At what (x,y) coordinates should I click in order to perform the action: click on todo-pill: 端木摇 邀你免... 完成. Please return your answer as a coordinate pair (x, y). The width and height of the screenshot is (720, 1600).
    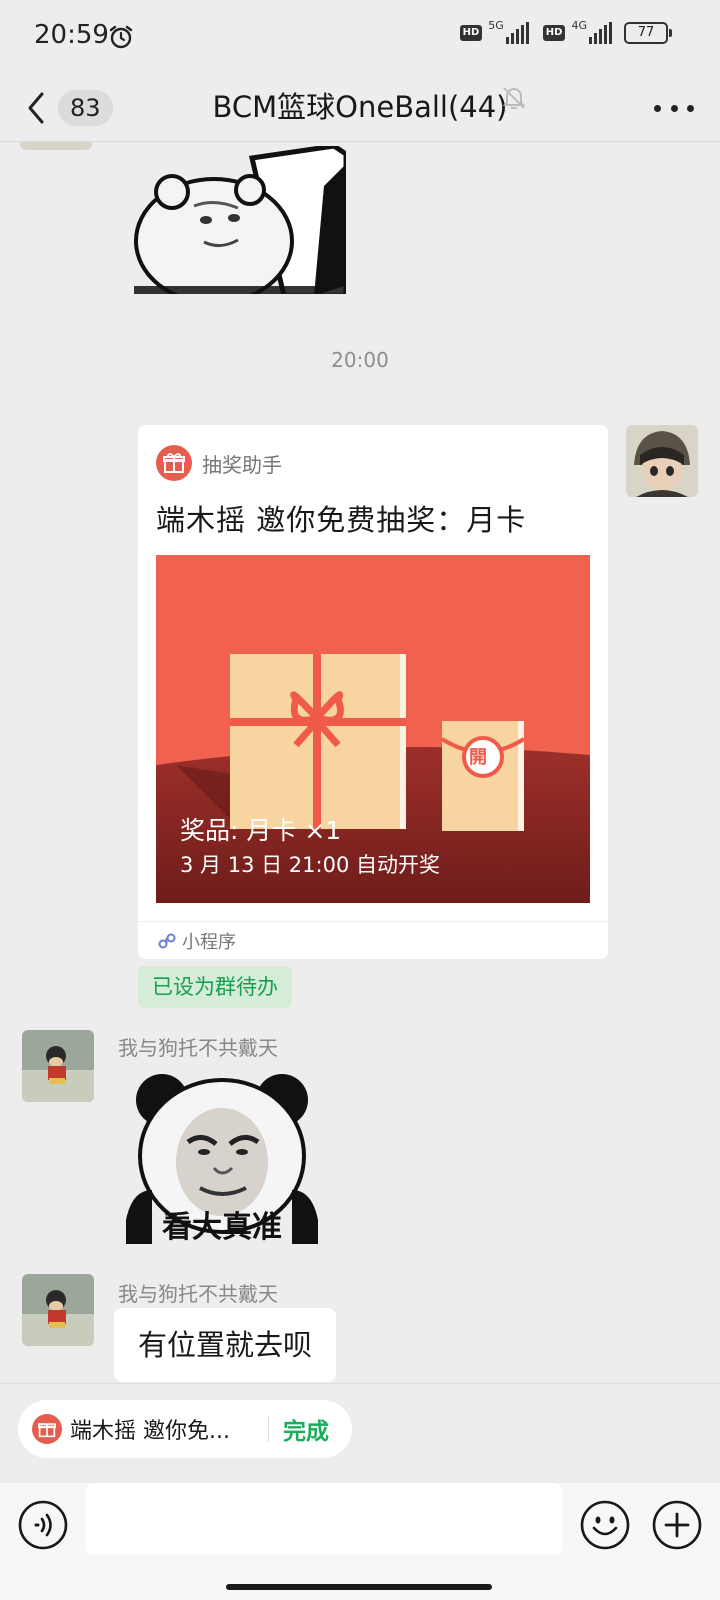
    Looking at the image, I should click on (185, 1429).